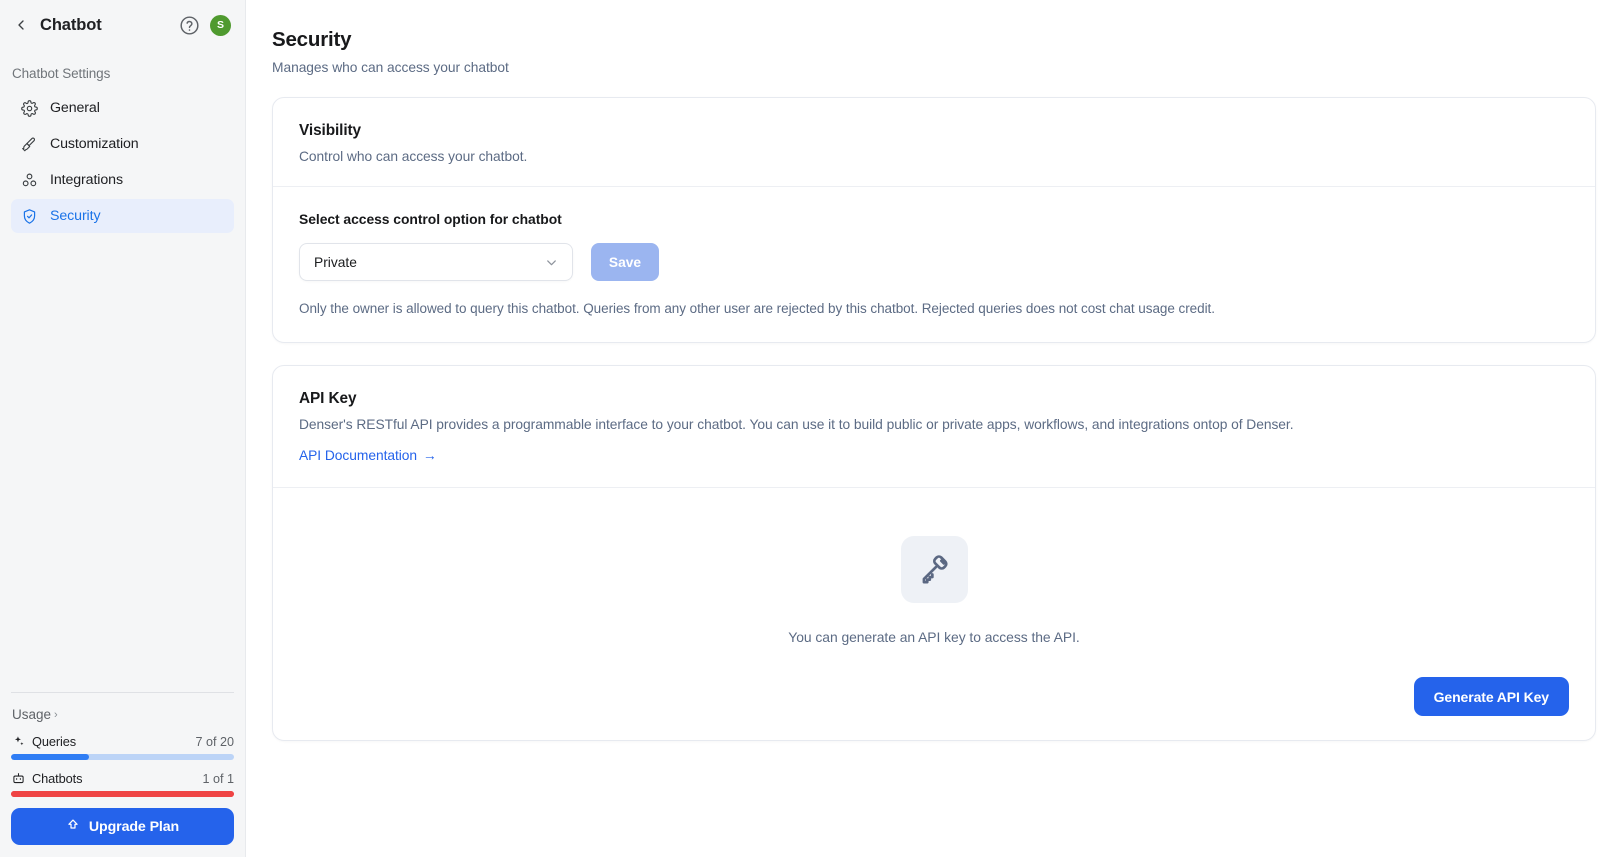  Describe the element at coordinates (551, 262) in the screenshot. I see `chevron-down-icon` at that location.